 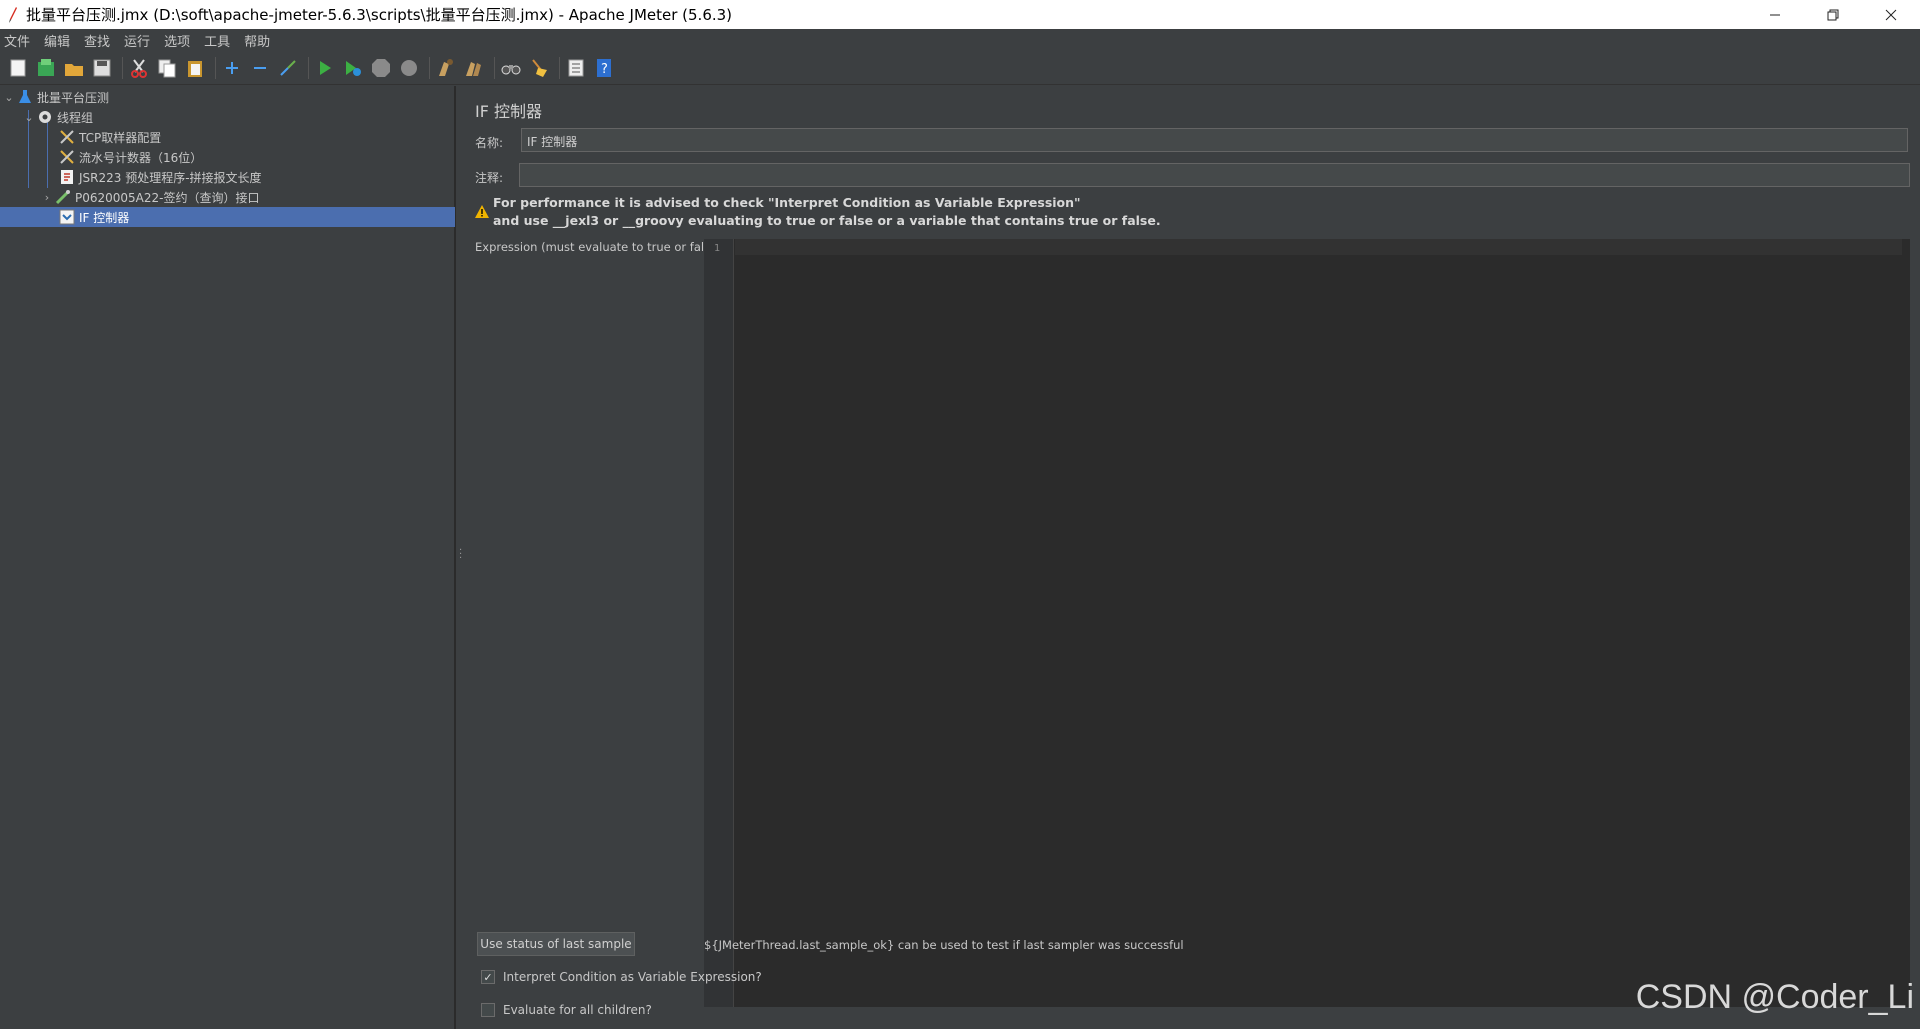 I want to click on save-icon, so click(x=102, y=68).